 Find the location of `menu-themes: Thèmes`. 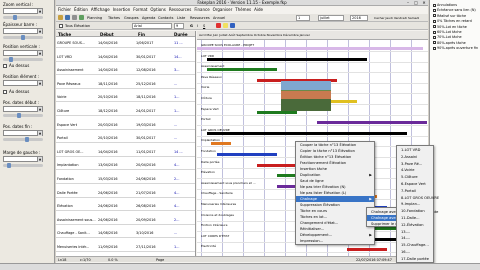

menu-themes: Thèmes is located at coordinates (243, 10).